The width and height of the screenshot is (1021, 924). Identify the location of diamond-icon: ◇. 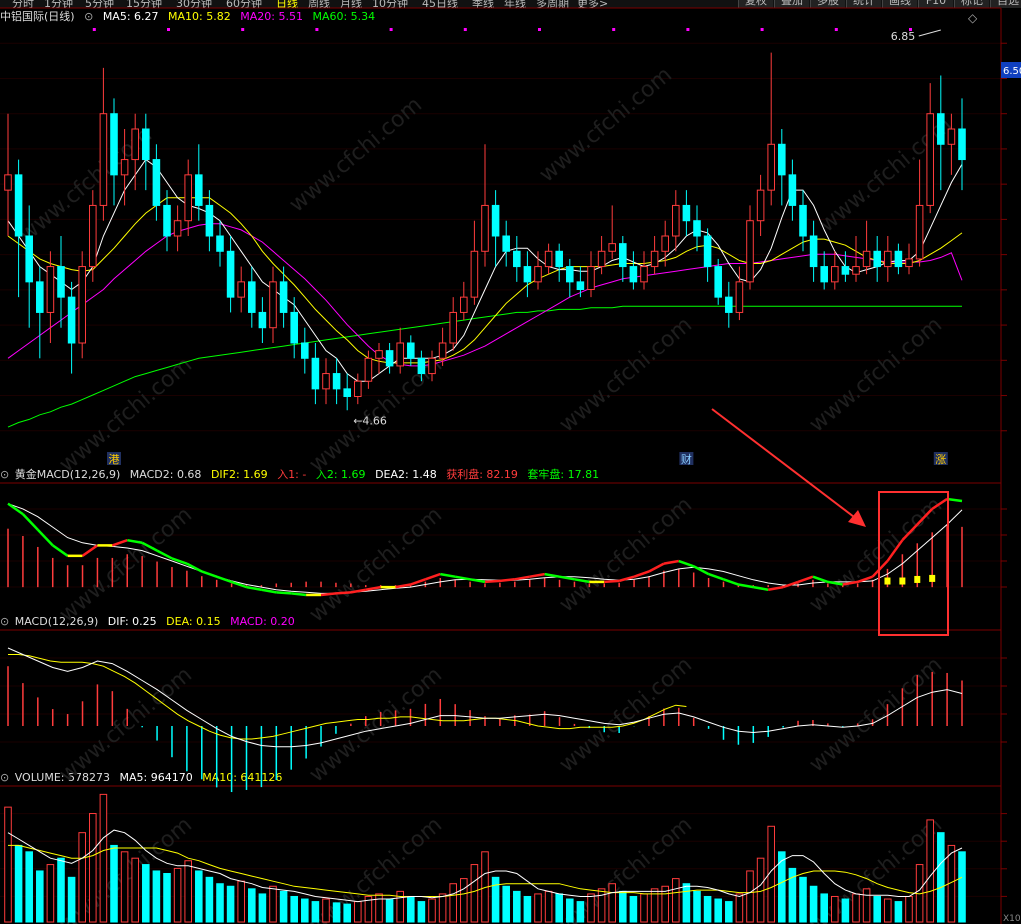
(973, 18).